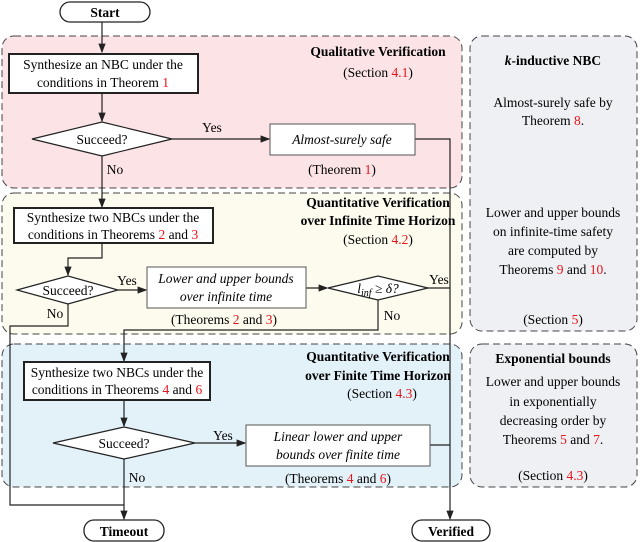  I want to click on start-label: Start, so click(105, 12).